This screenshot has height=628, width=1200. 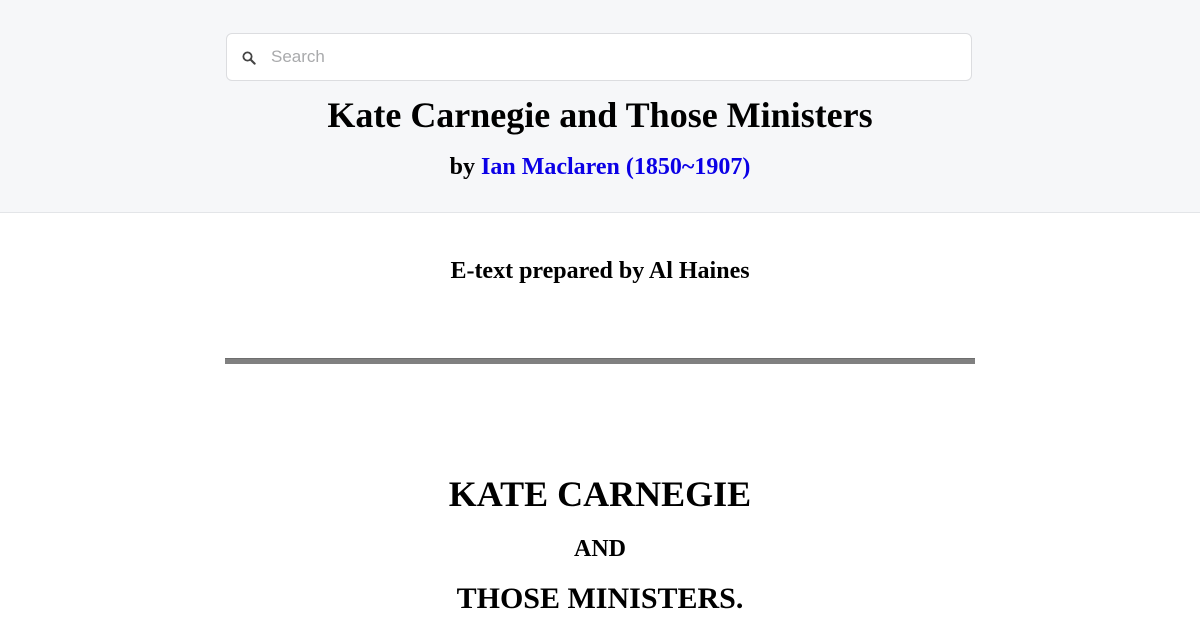 I want to click on search-box, so click(x=599, y=57).